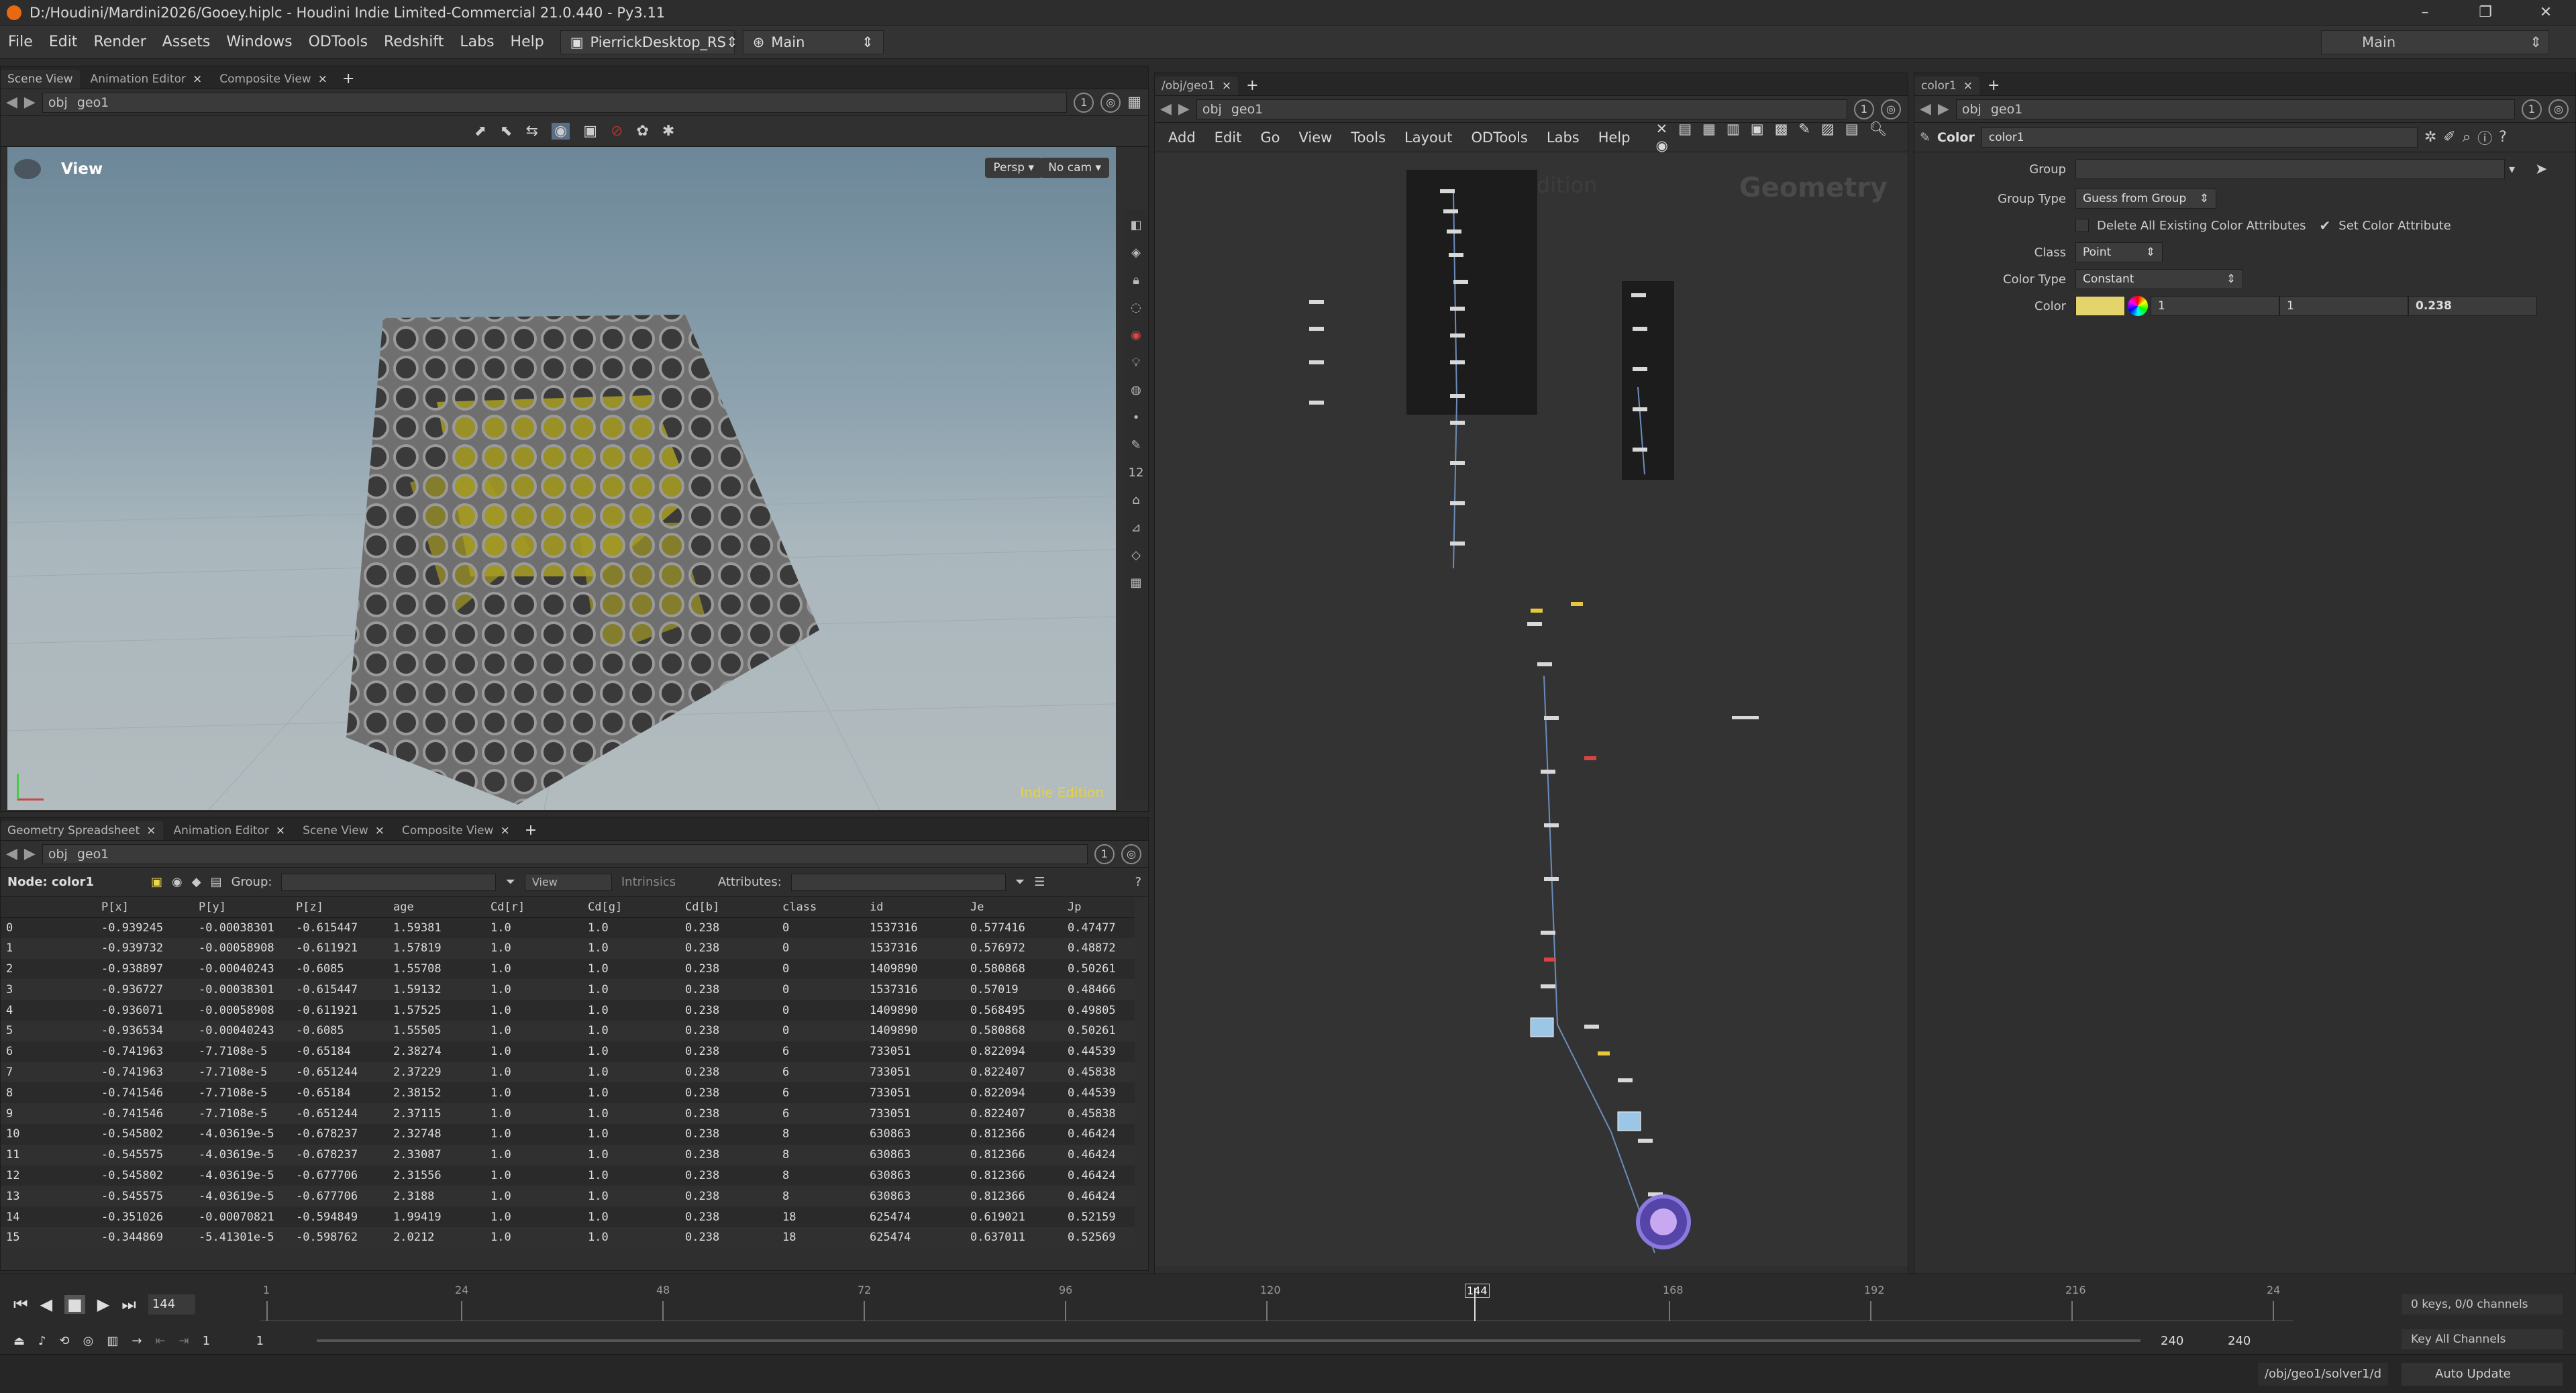 This screenshot has width=2576, height=1393. I want to click on start-frame-field: 1, so click(223, 1341).